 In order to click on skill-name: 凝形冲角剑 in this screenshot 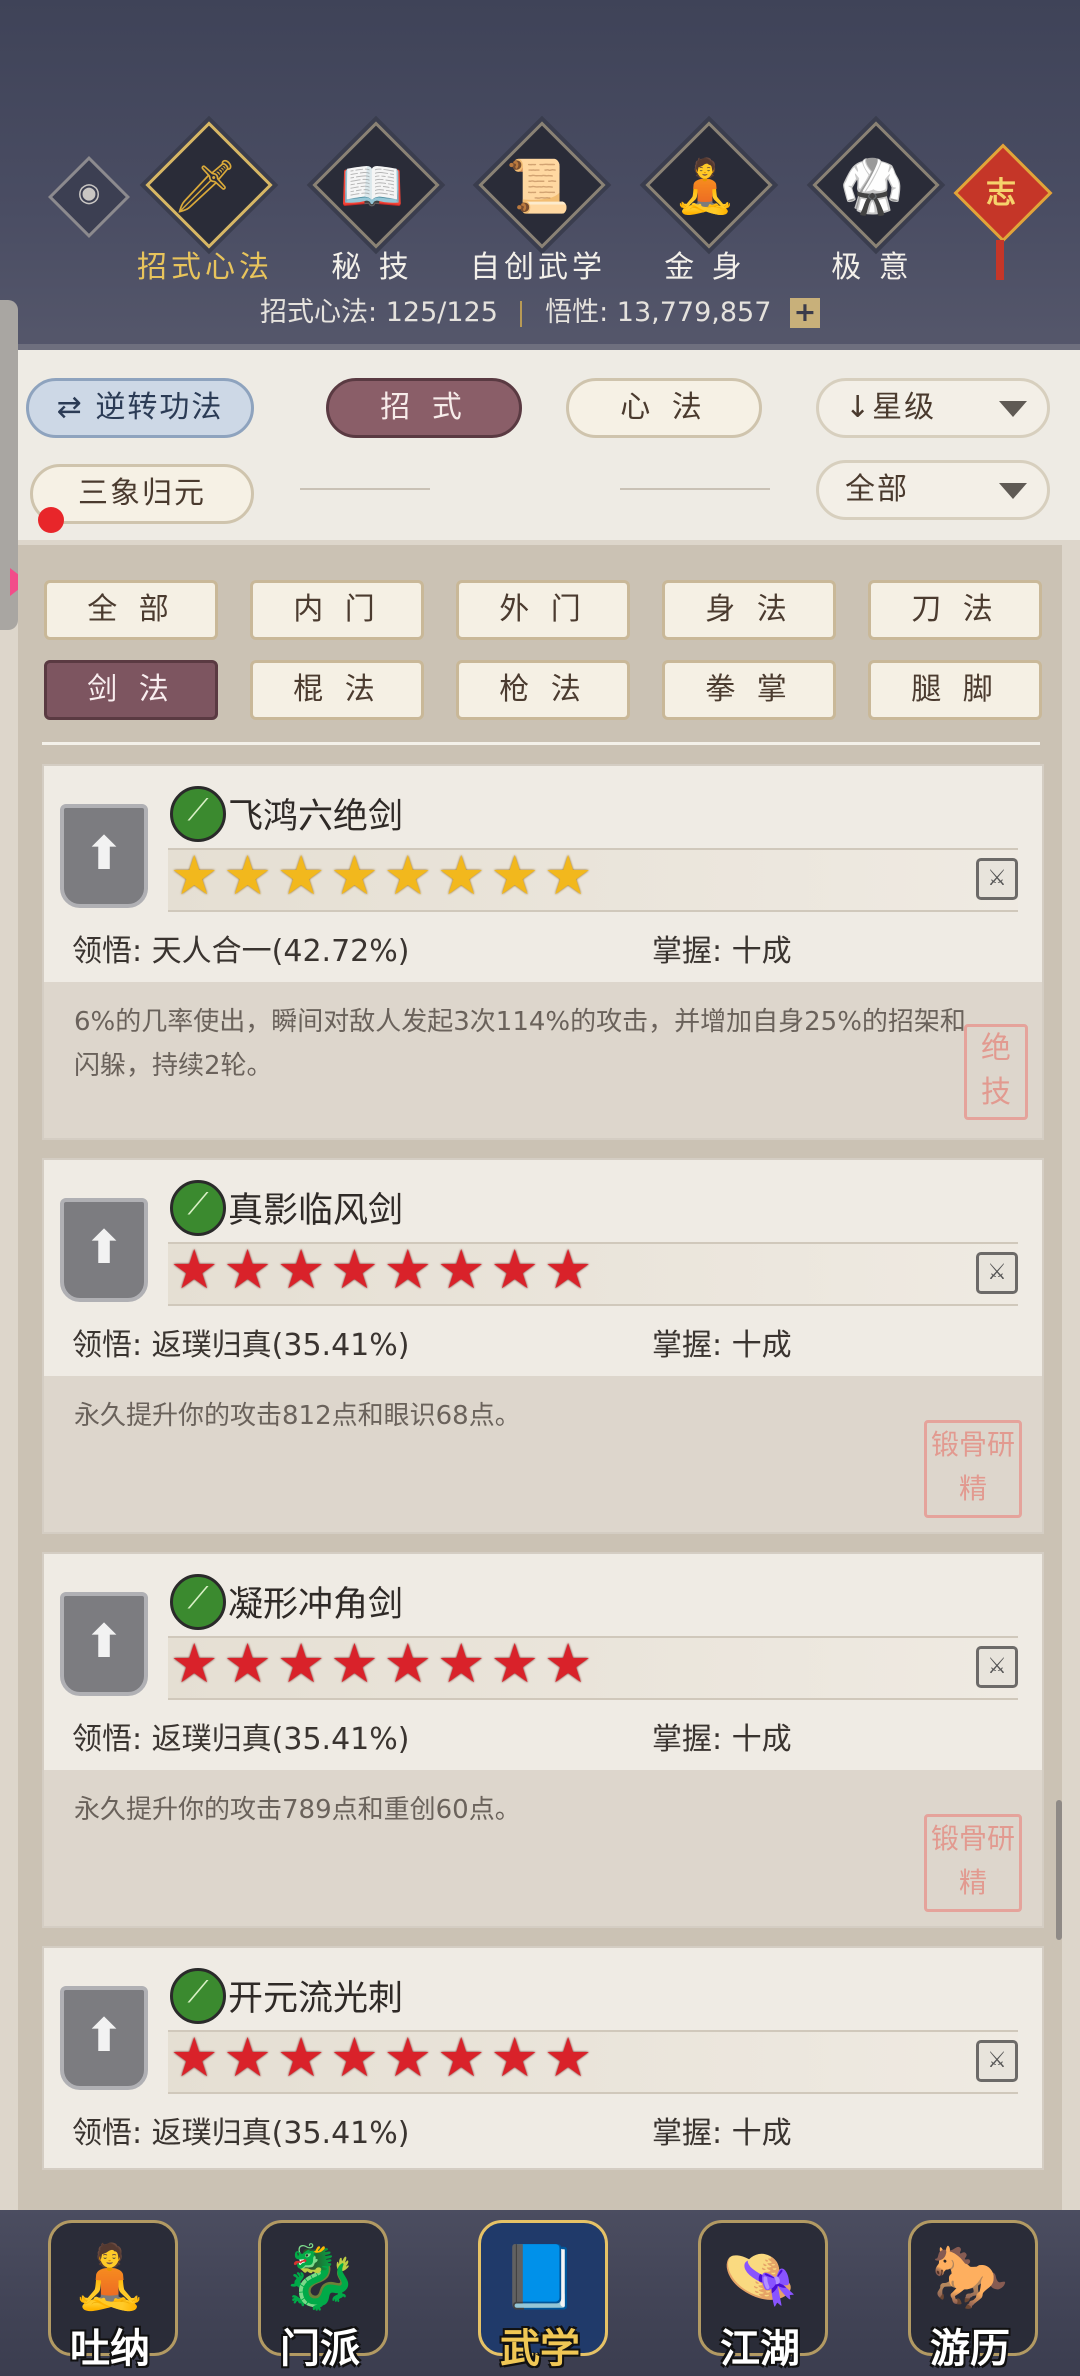, I will do `click(316, 1605)`.